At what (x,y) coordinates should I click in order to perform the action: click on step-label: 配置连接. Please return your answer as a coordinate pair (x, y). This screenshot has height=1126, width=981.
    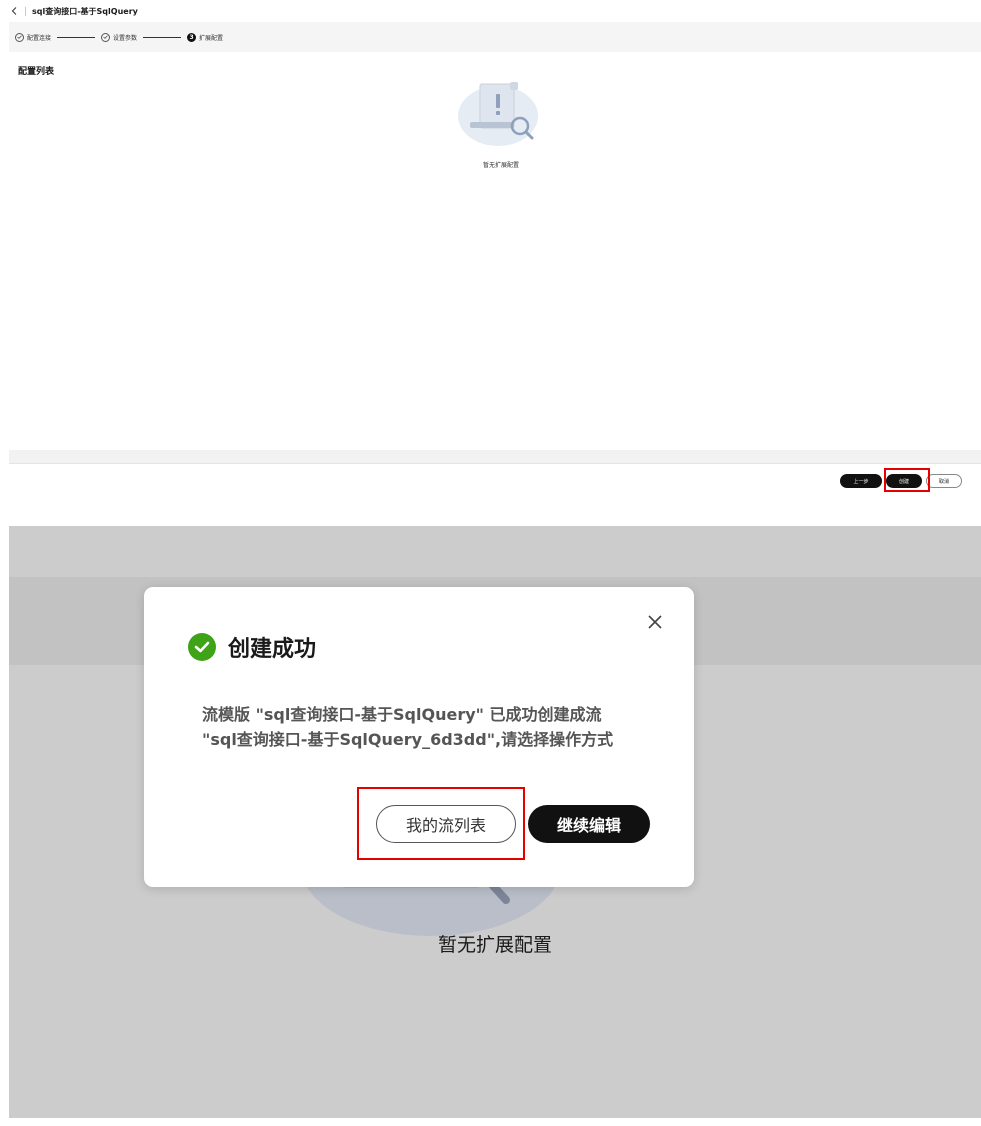
    Looking at the image, I should click on (39, 38).